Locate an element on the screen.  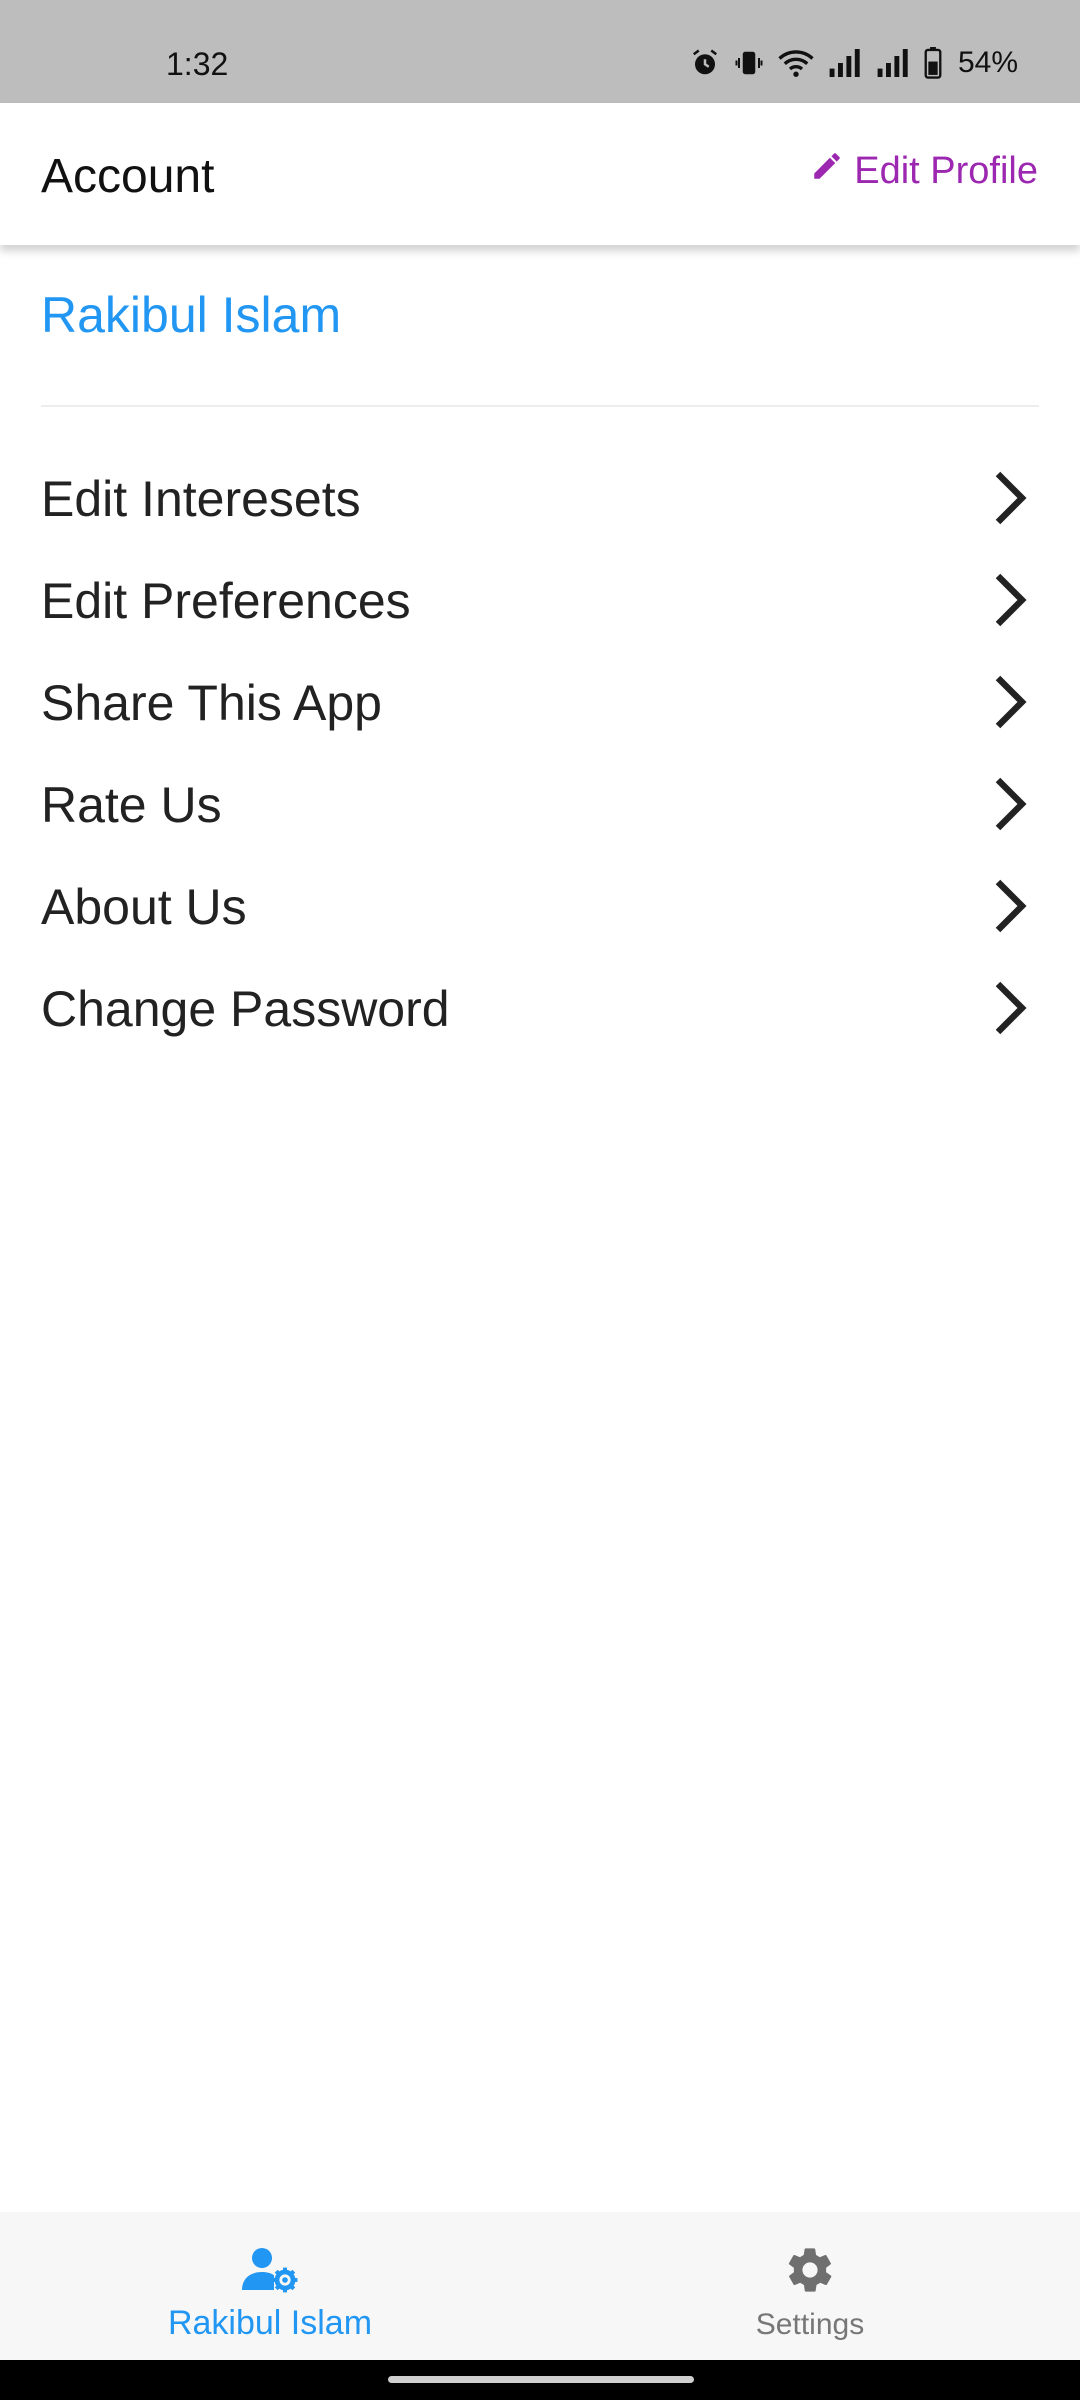
menu-item-label: Edit Preferences is located at coordinates (226, 601).